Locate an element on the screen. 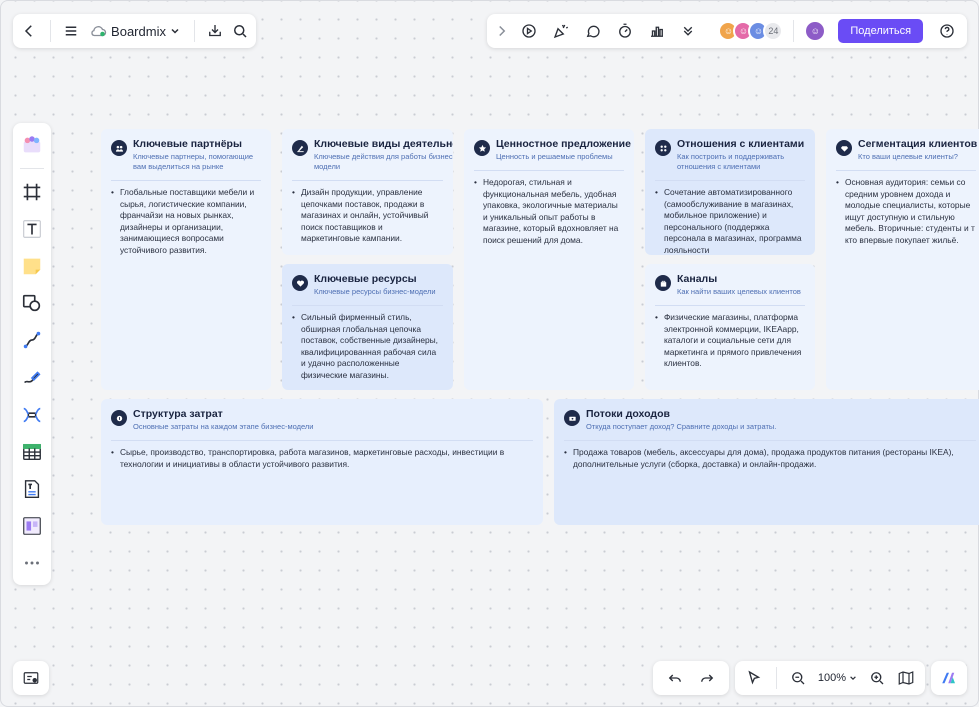 The image size is (979, 707). comment-icon is located at coordinates (593, 31).